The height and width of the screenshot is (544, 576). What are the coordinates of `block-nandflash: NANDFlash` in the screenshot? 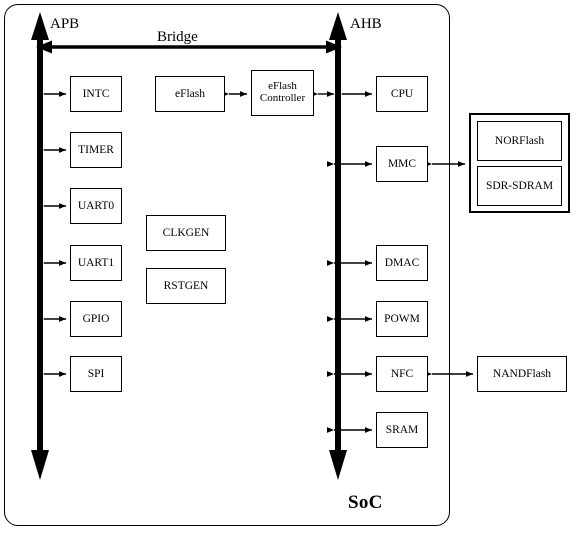 It's located at (522, 374).